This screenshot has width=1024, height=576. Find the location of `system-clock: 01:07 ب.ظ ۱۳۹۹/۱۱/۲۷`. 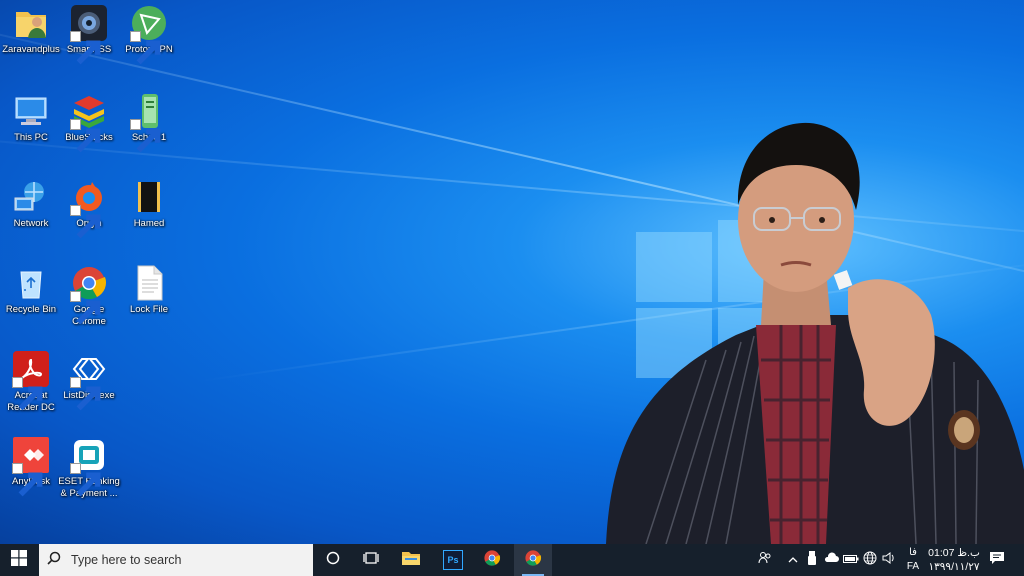

system-clock: 01:07 ب.ظ ۱۳۹۹/۱۱/۲۷ is located at coordinates (954, 560).